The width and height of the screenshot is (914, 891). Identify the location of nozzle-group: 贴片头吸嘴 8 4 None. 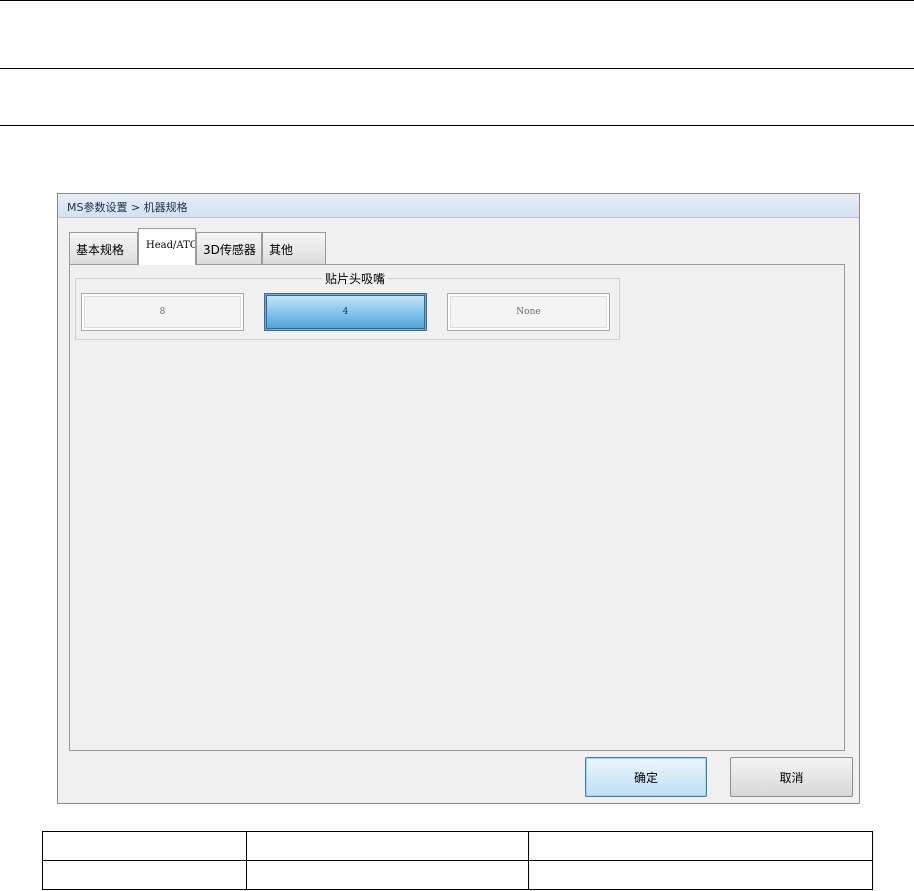
(347, 305).